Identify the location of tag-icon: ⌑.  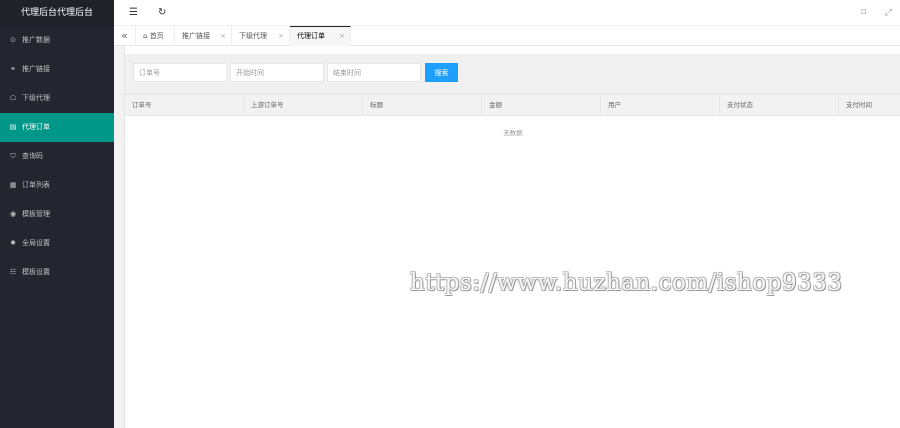
(863, 13).